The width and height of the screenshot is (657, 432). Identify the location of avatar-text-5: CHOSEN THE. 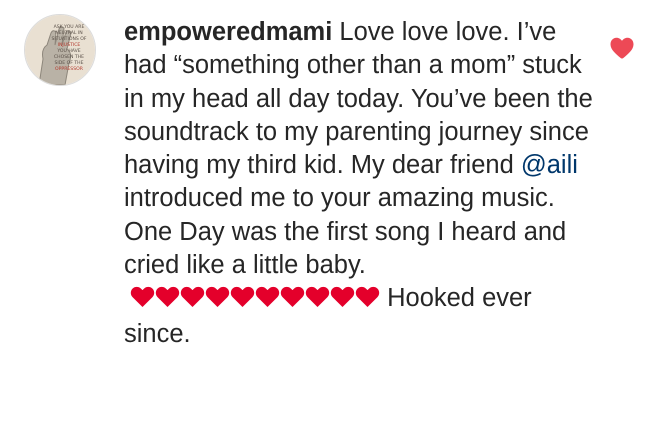
(69, 57).